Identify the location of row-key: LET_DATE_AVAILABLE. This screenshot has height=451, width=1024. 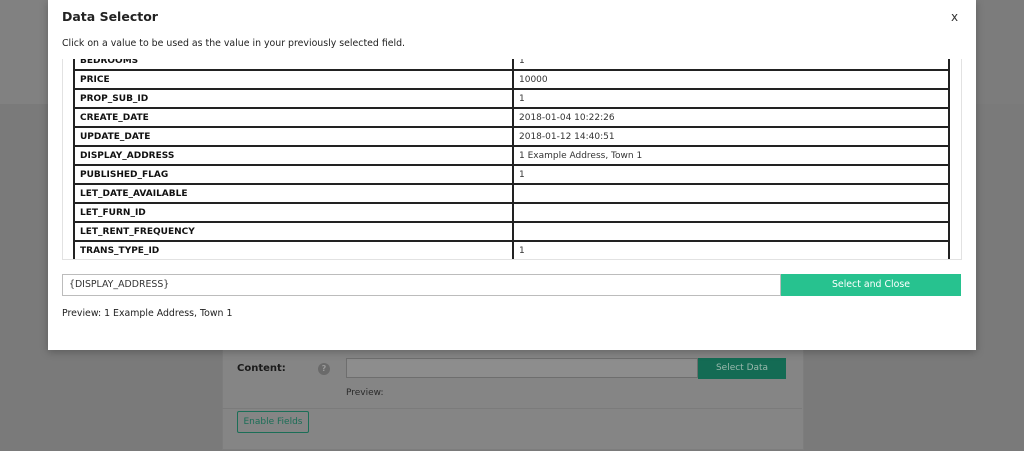
(293, 193).